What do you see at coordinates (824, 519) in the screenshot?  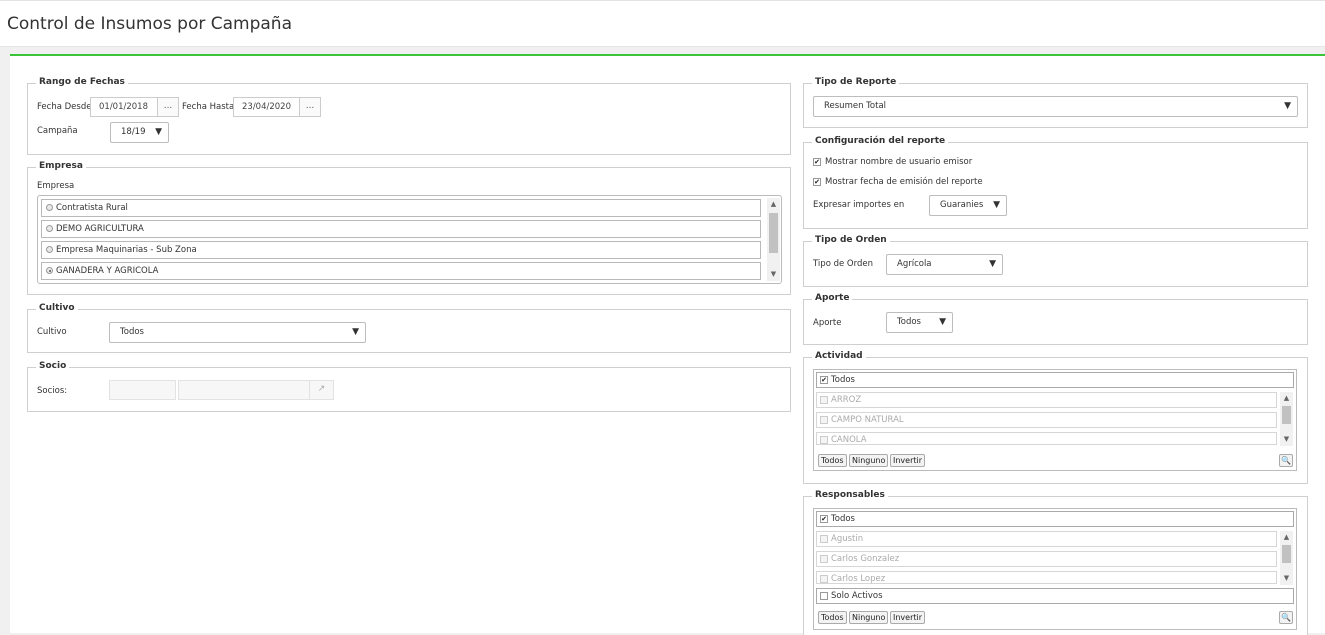 I see `responsables-todos-checkbox: ✔` at bounding box center [824, 519].